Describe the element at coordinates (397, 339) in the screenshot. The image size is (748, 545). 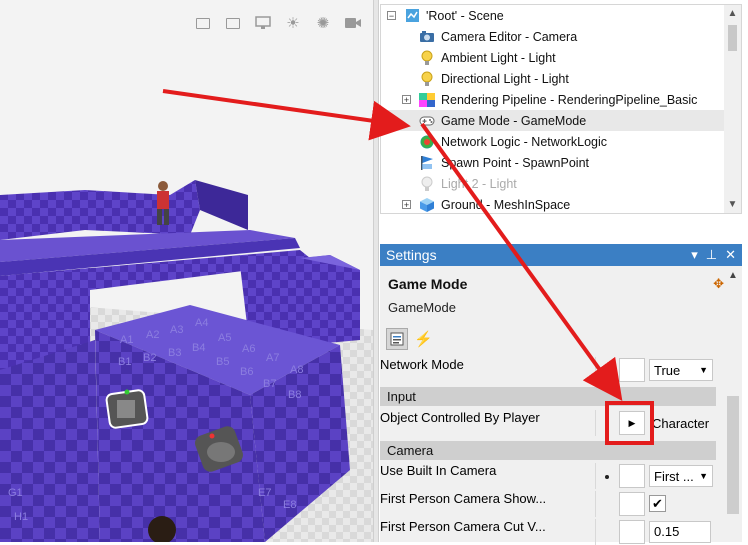
I see `properties-tab-icon` at that location.